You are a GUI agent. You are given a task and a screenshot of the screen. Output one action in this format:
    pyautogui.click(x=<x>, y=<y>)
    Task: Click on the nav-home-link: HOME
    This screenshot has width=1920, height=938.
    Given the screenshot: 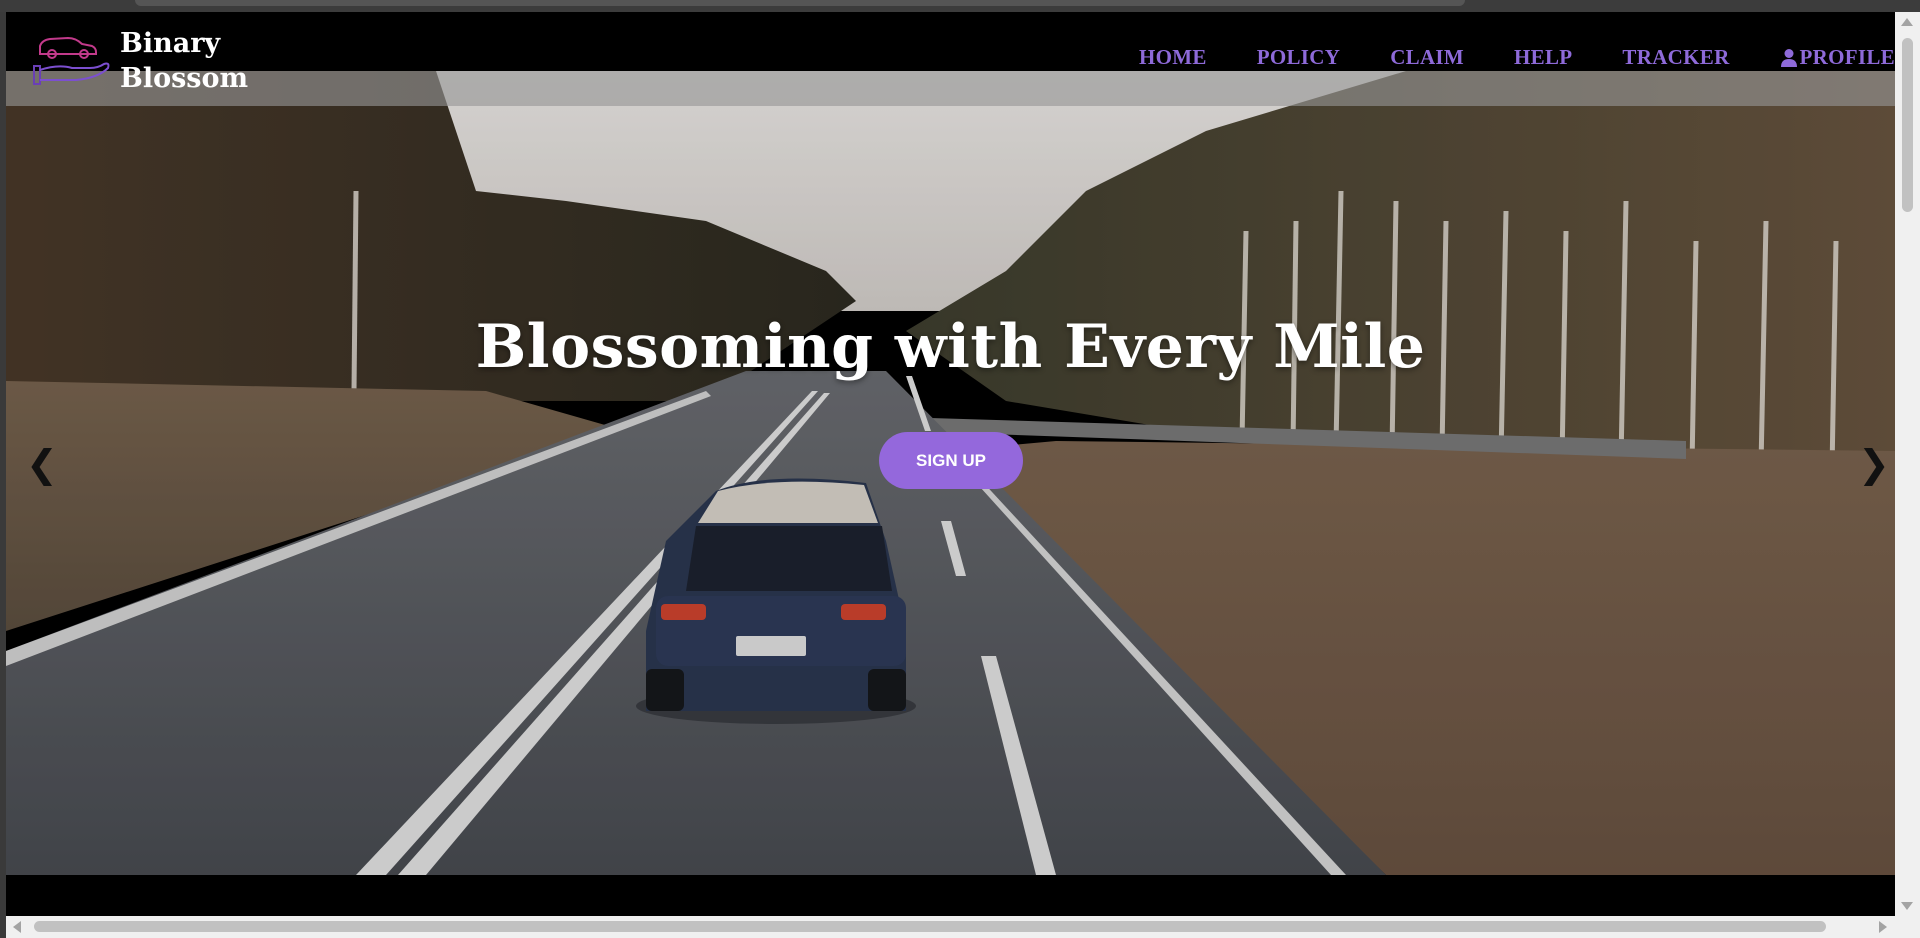 What is the action you would take?
    pyautogui.click(x=1173, y=57)
    